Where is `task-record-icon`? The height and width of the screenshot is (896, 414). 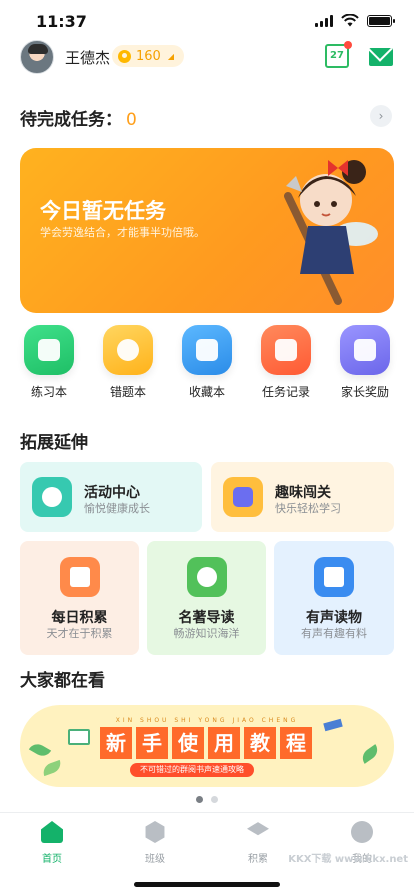 task-record-icon is located at coordinates (286, 350).